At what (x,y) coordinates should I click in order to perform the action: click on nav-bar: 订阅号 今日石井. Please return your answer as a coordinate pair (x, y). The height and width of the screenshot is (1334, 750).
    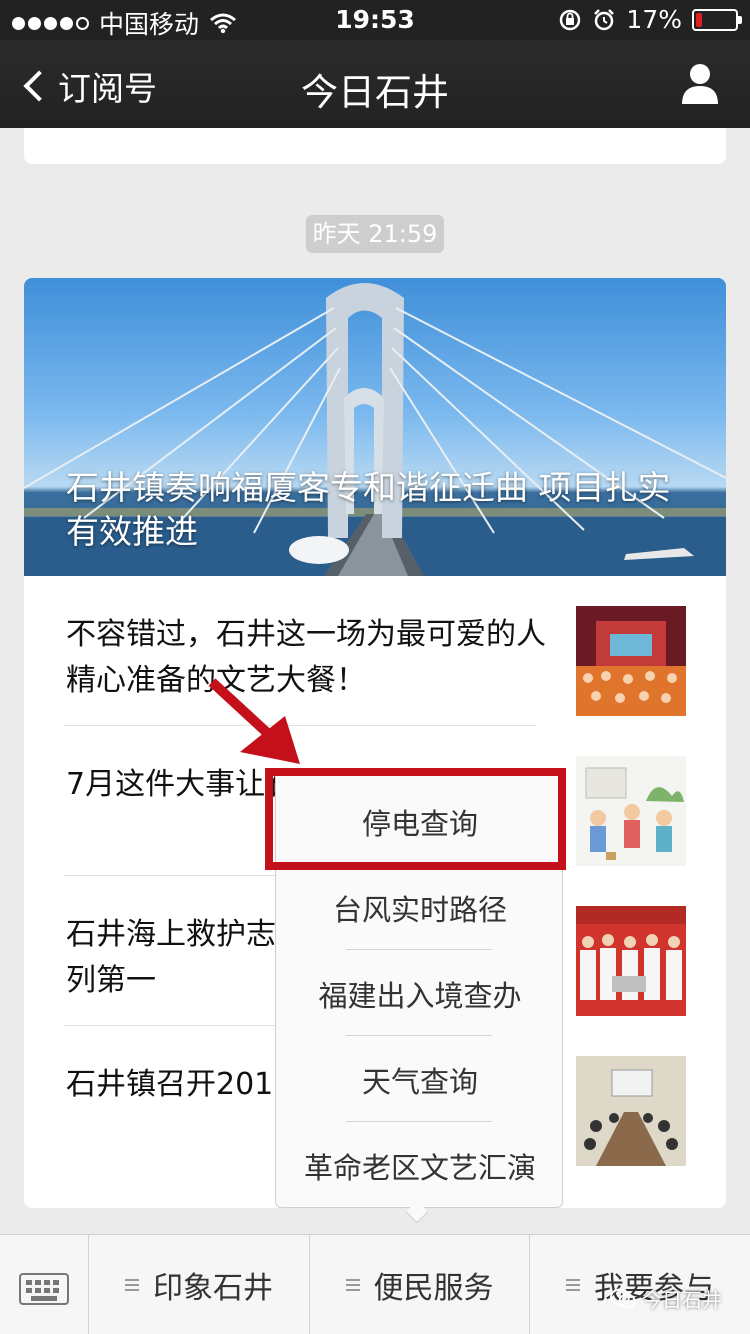
    Looking at the image, I should click on (375, 84).